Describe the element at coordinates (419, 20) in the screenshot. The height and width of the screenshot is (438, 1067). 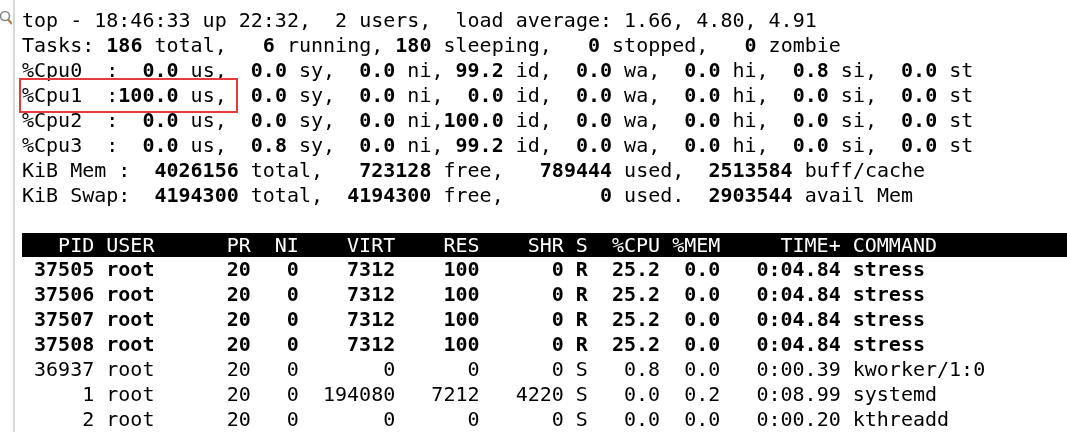
I see `uptime-line: top - 18:46:33 up 22:32, 2 users, load average: 1.66, 4.80, 4.91` at that location.